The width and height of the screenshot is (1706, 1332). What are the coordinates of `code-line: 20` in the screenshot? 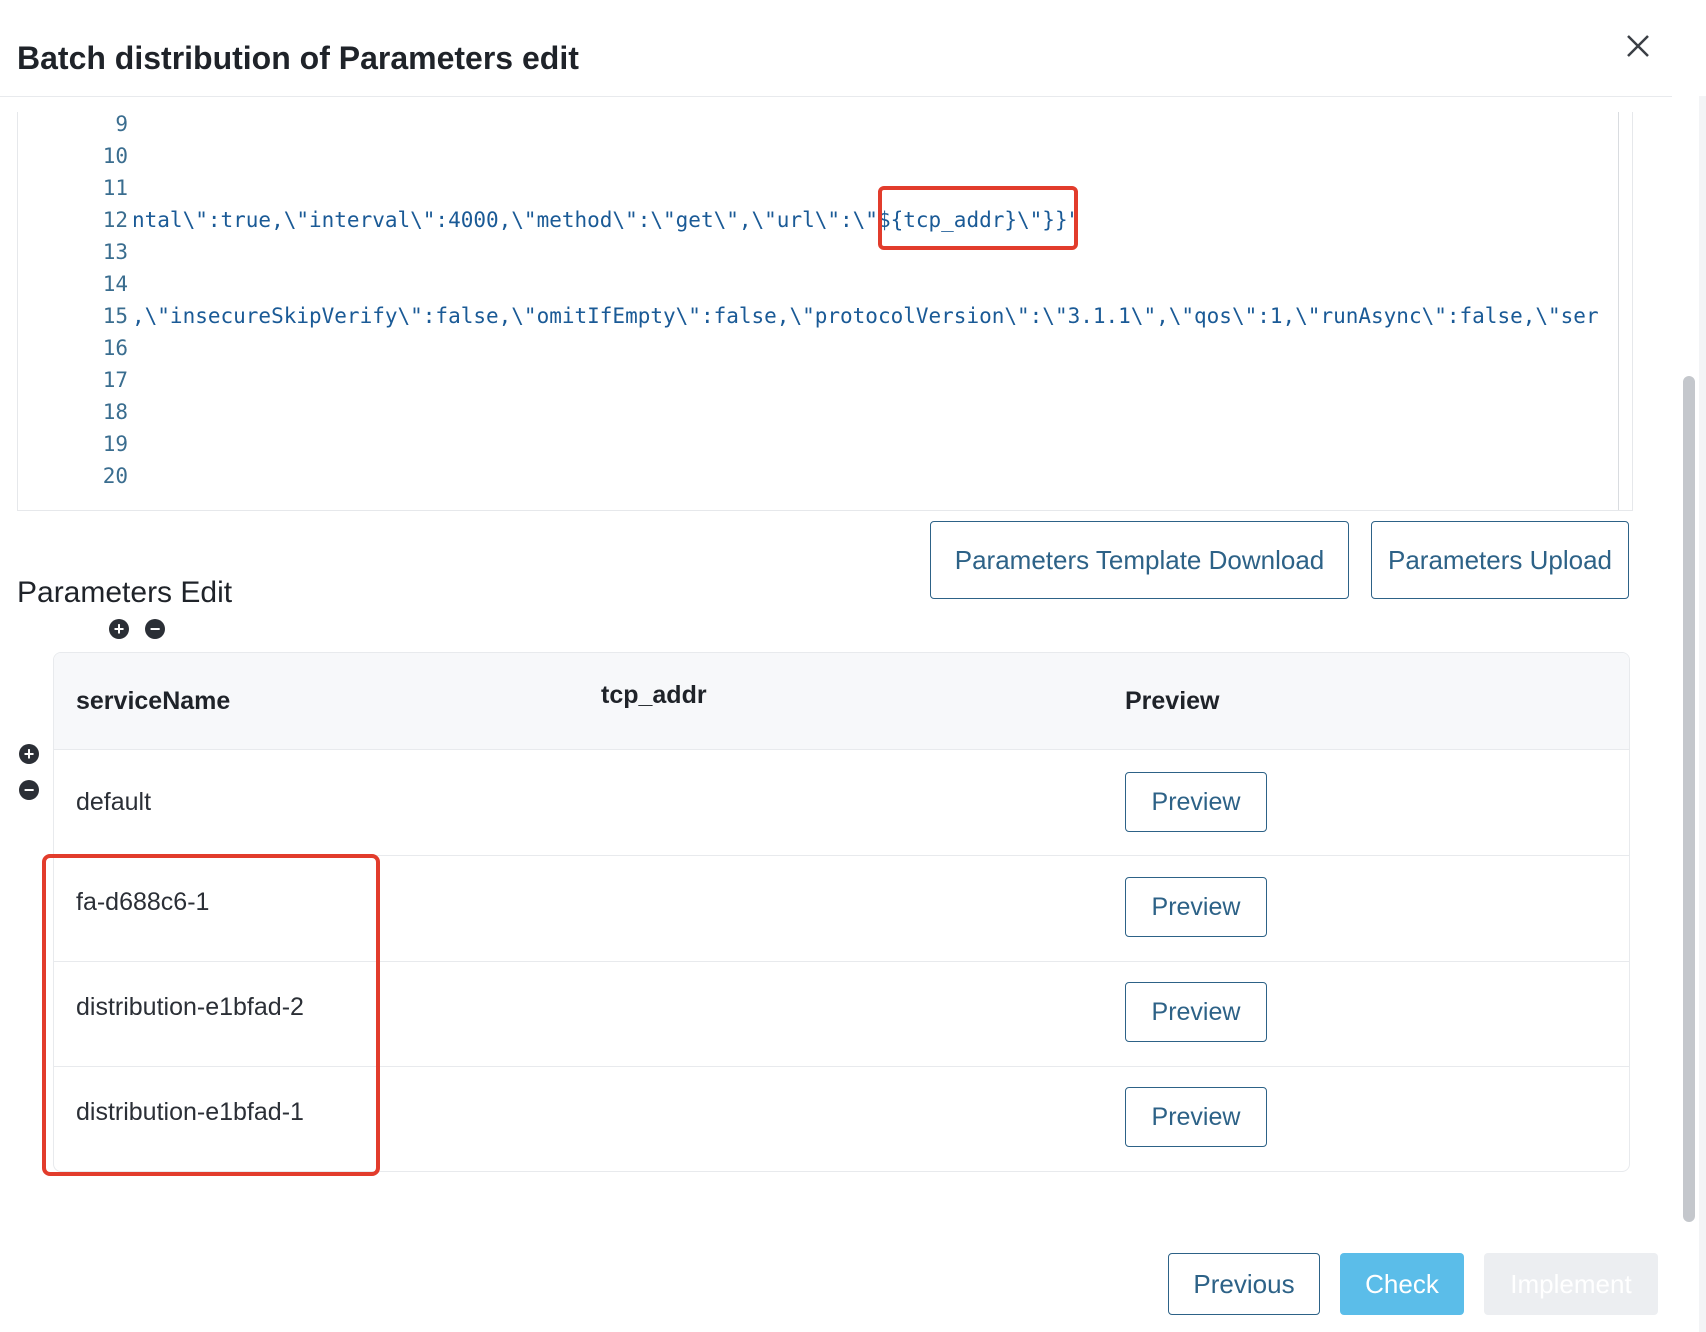 It's located at (825, 480).